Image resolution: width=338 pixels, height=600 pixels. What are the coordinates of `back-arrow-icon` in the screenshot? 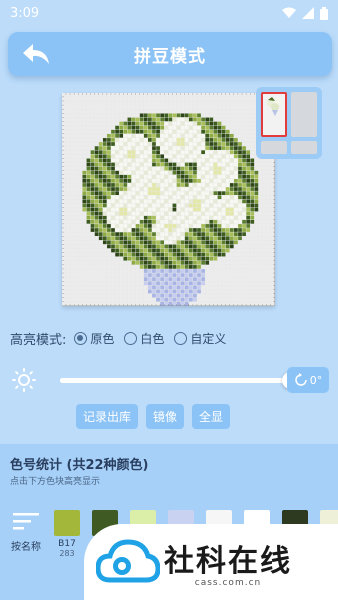 It's located at (36, 54).